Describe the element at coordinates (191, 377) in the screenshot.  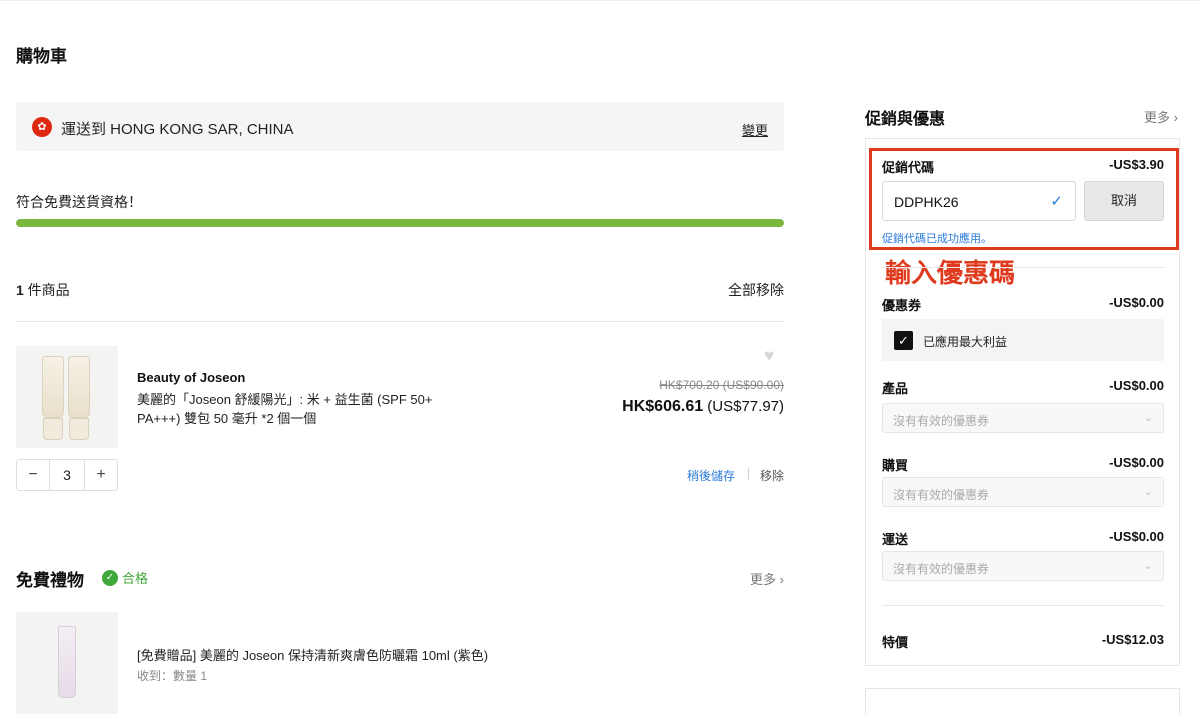
I see `product-brand: Beauty of Joseon` at that location.